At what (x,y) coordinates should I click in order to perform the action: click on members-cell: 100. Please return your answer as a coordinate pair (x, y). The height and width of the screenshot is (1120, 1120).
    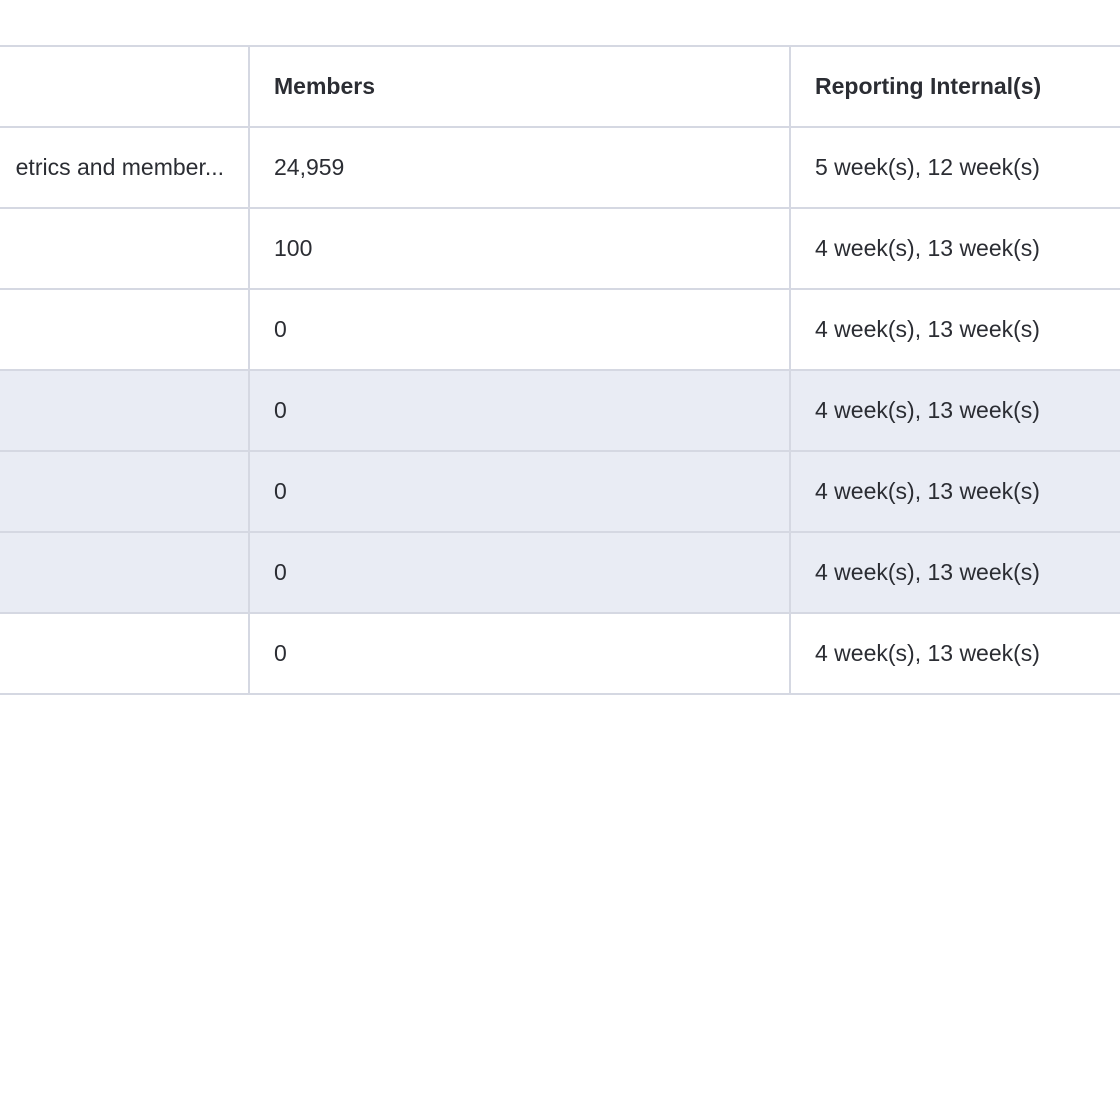
    Looking at the image, I should click on (519, 248).